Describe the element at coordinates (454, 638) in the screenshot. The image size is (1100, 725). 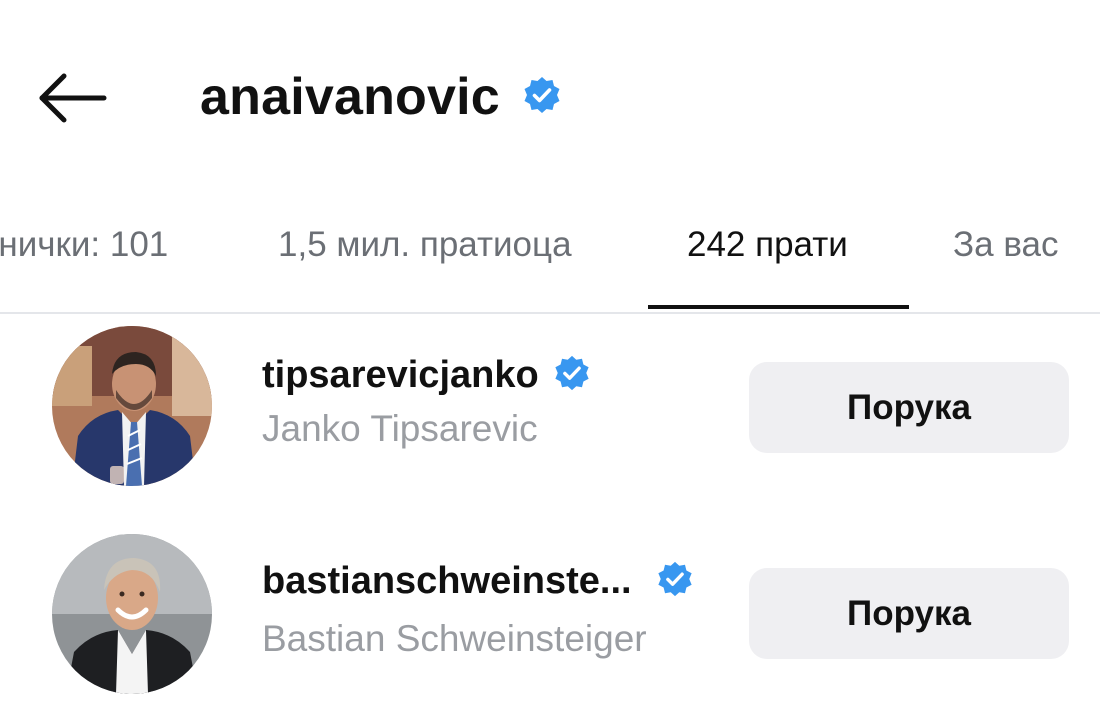
I see `full-name: Bastian Schweinsteiger` at that location.